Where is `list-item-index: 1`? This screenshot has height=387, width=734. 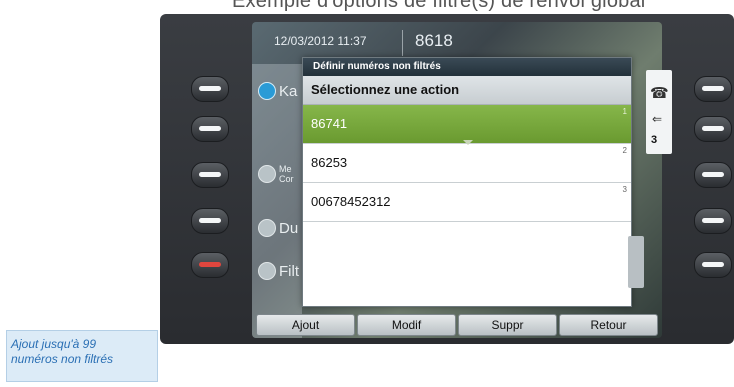
list-item-index: 1 is located at coordinates (624, 111).